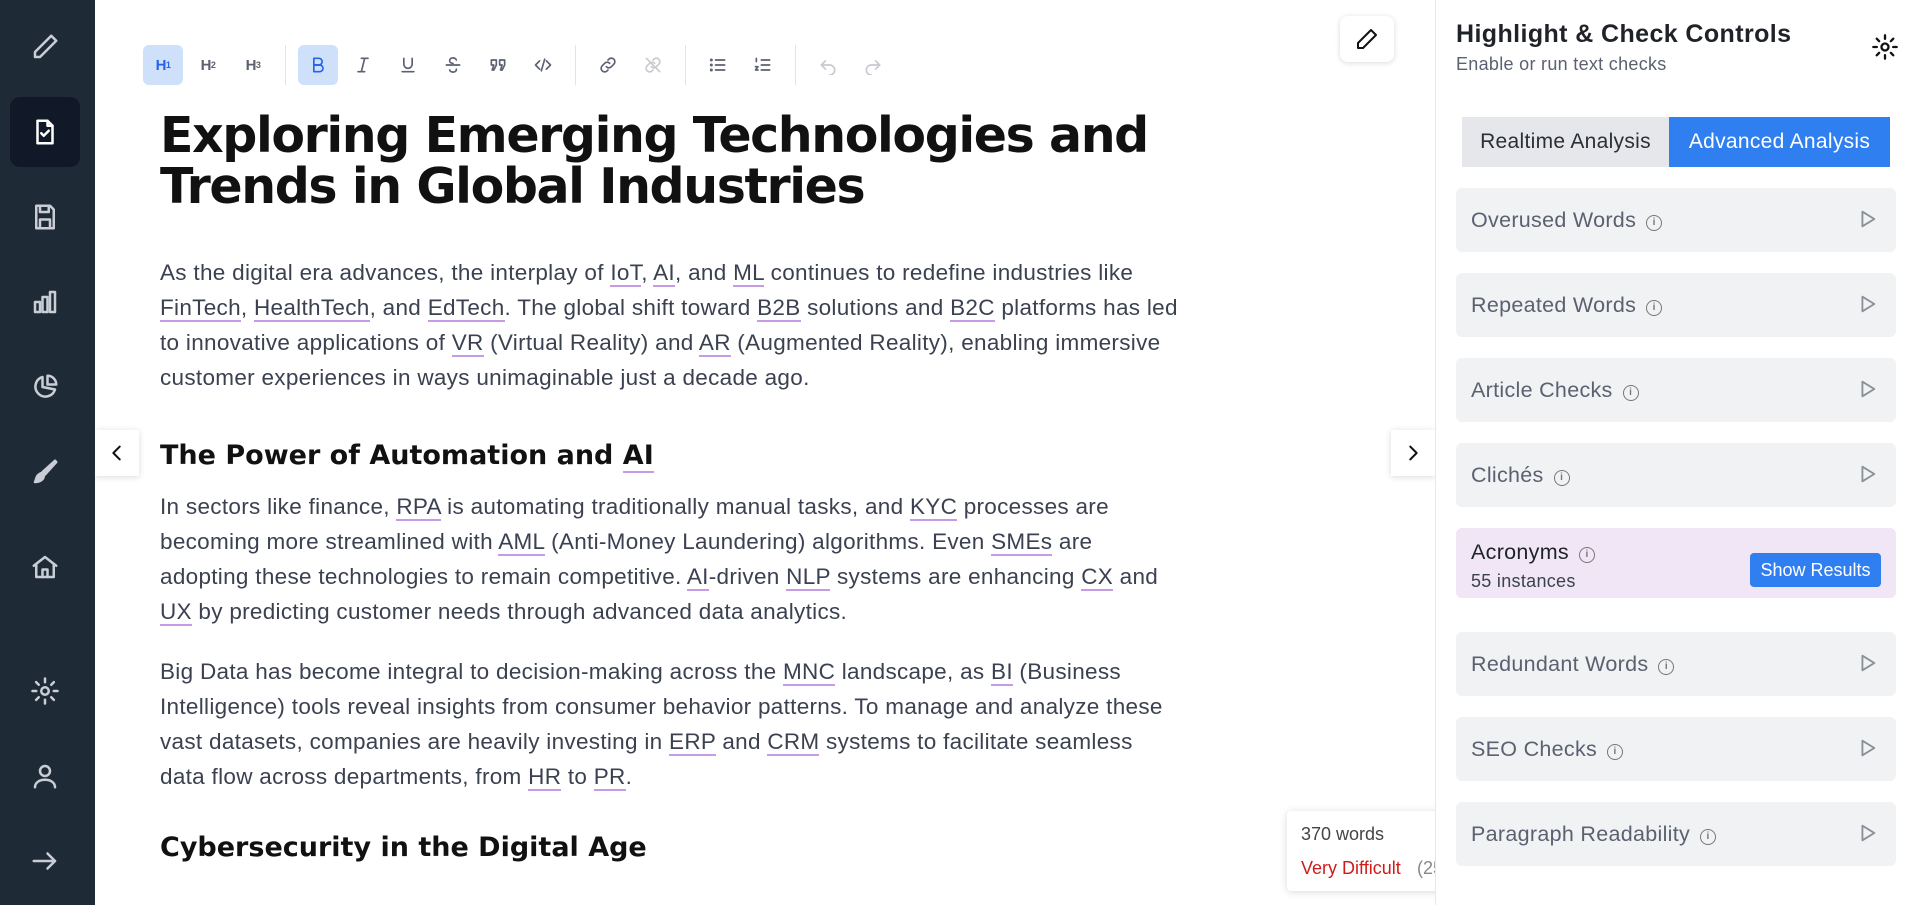  I want to click on chevron-left-icon, so click(116, 453).